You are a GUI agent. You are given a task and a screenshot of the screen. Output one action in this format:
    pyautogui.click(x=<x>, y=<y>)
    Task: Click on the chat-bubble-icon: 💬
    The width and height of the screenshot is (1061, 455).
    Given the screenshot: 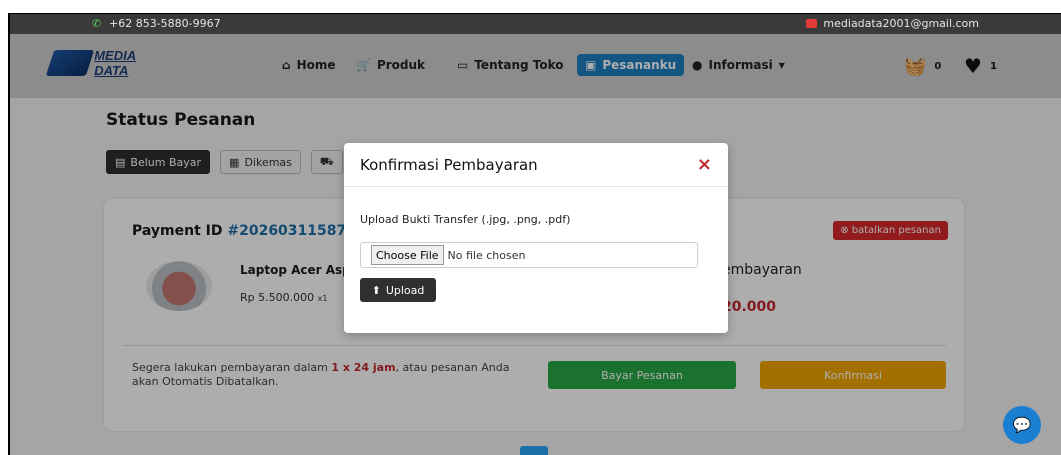 What is the action you would take?
    pyautogui.click(x=1022, y=425)
    